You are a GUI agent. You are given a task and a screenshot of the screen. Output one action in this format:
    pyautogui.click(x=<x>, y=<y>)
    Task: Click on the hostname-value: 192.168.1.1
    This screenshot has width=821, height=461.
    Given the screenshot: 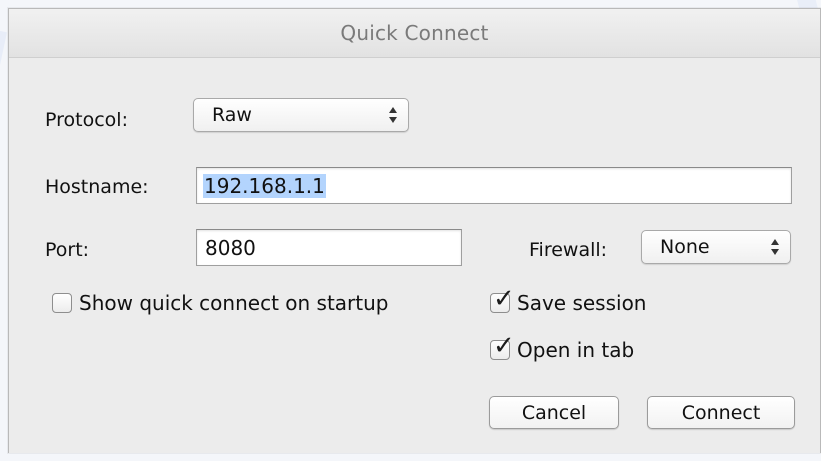 What is the action you would take?
    pyautogui.click(x=264, y=185)
    